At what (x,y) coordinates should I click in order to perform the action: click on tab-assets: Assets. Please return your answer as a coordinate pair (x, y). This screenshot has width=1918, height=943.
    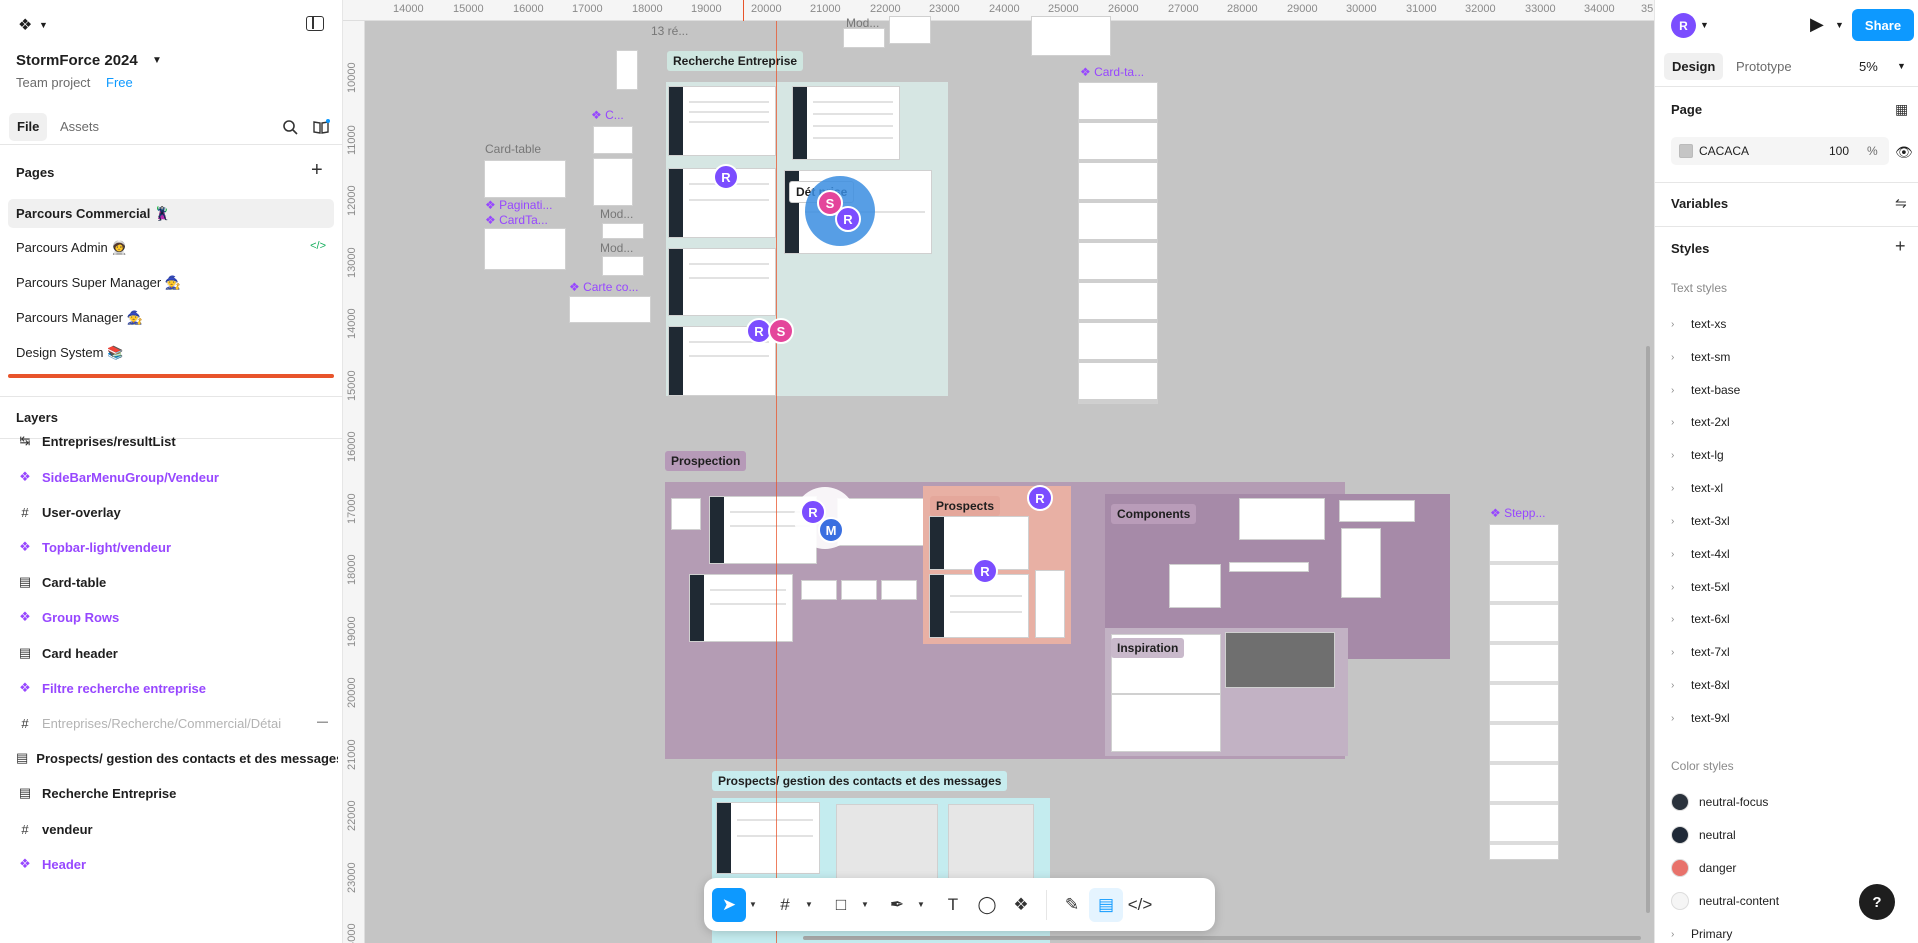
    Looking at the image, I should click on (79, 126).